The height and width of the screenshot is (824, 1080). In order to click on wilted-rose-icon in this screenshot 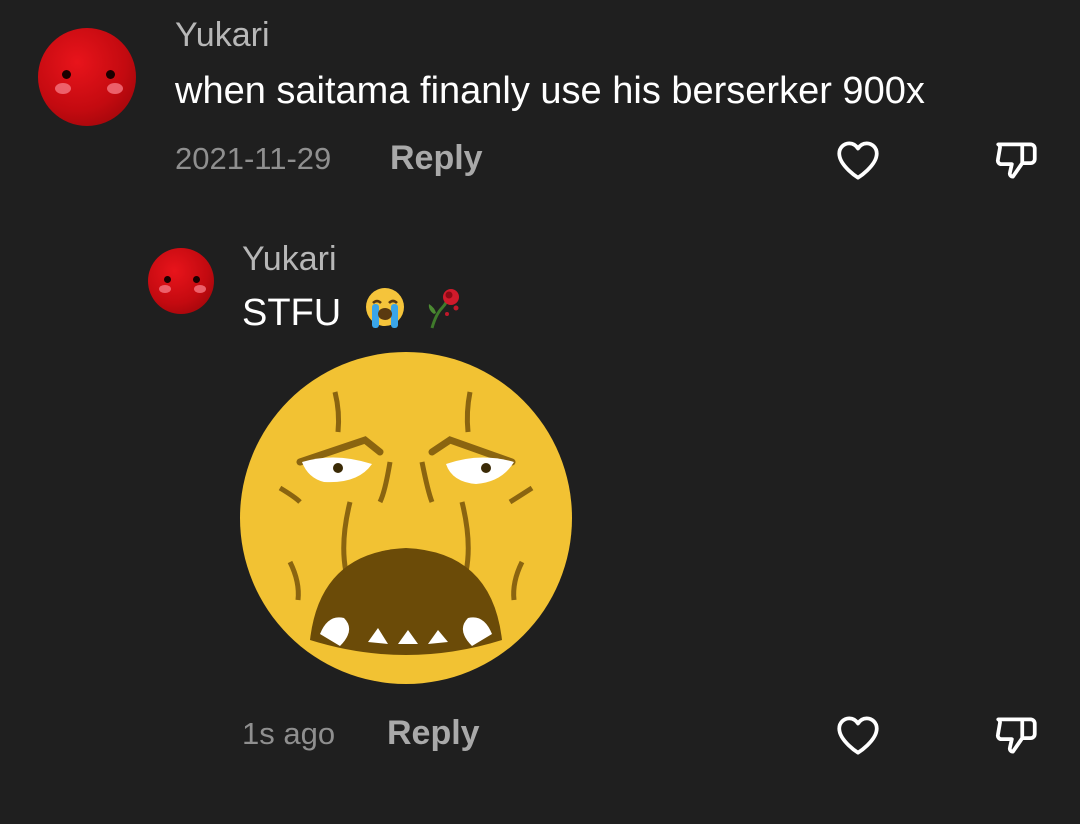, I will do `click(443, 312)`.